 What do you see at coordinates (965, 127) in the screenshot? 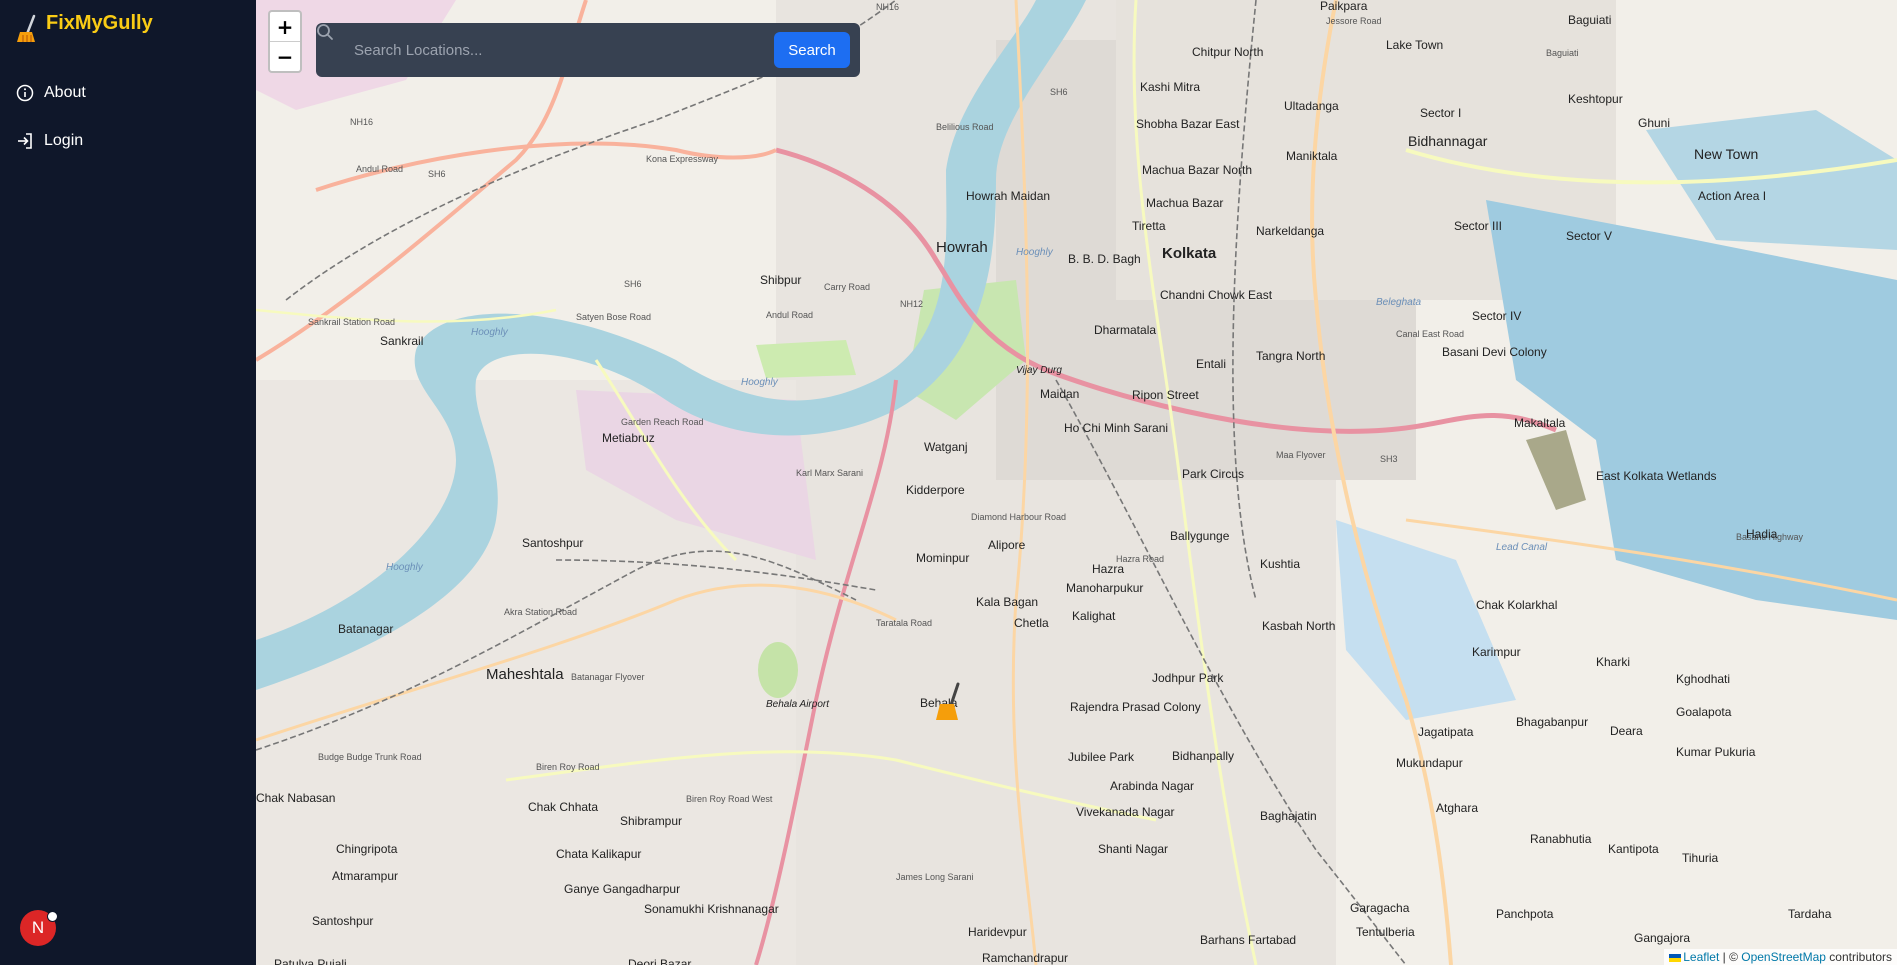
I see `road-label: Belilious Road` at bounding box center [965, 127].